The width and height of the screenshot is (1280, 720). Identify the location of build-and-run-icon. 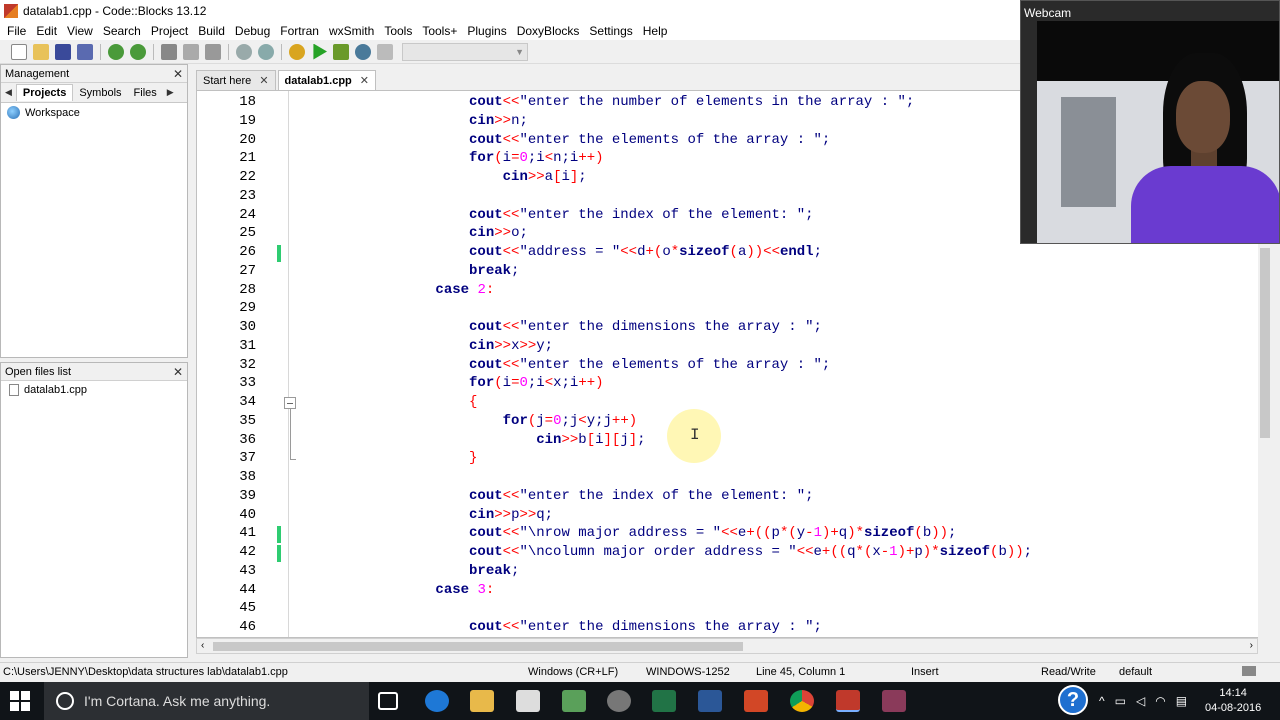
(341, 51).